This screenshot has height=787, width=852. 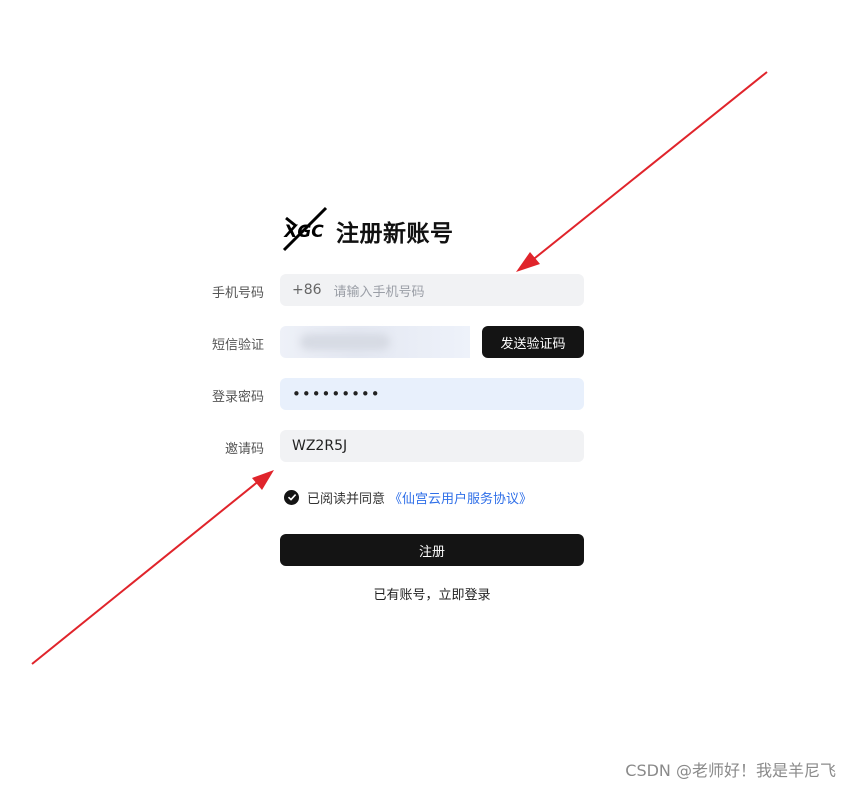 I want to click on invite-code-field: WZ2R5J, so click(x=432, y=446).